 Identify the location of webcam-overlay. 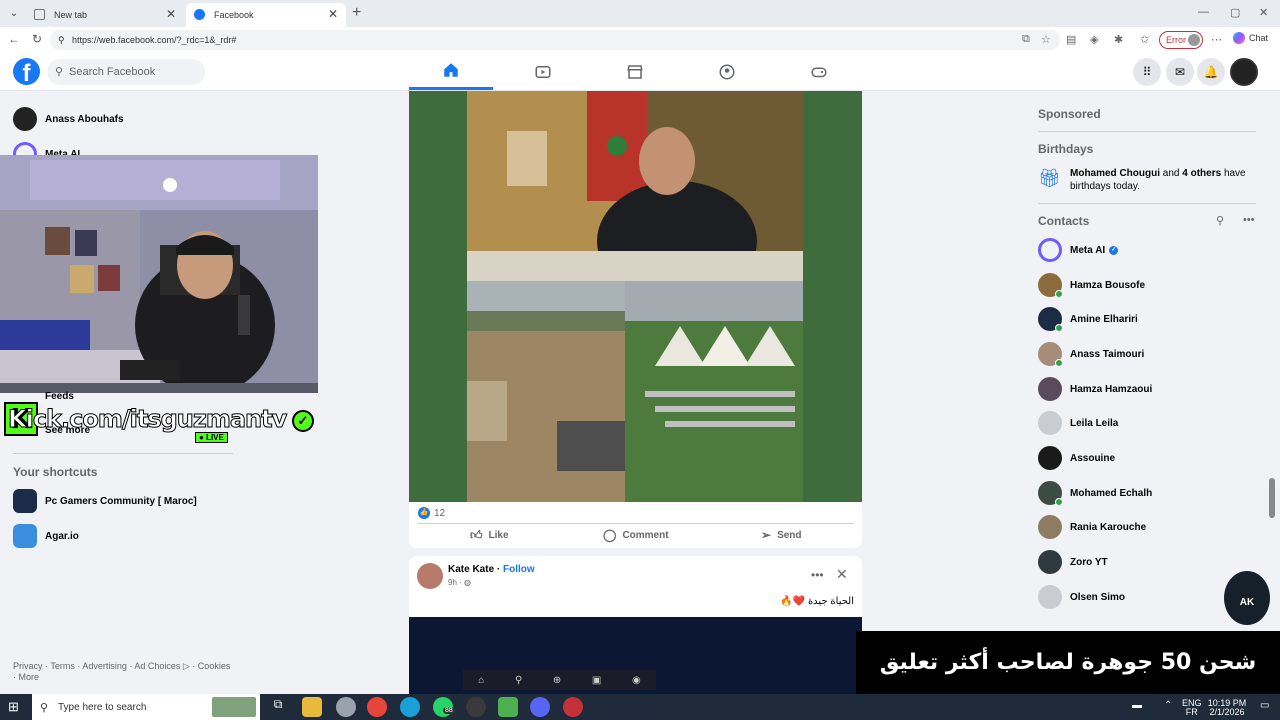
(159, 274).